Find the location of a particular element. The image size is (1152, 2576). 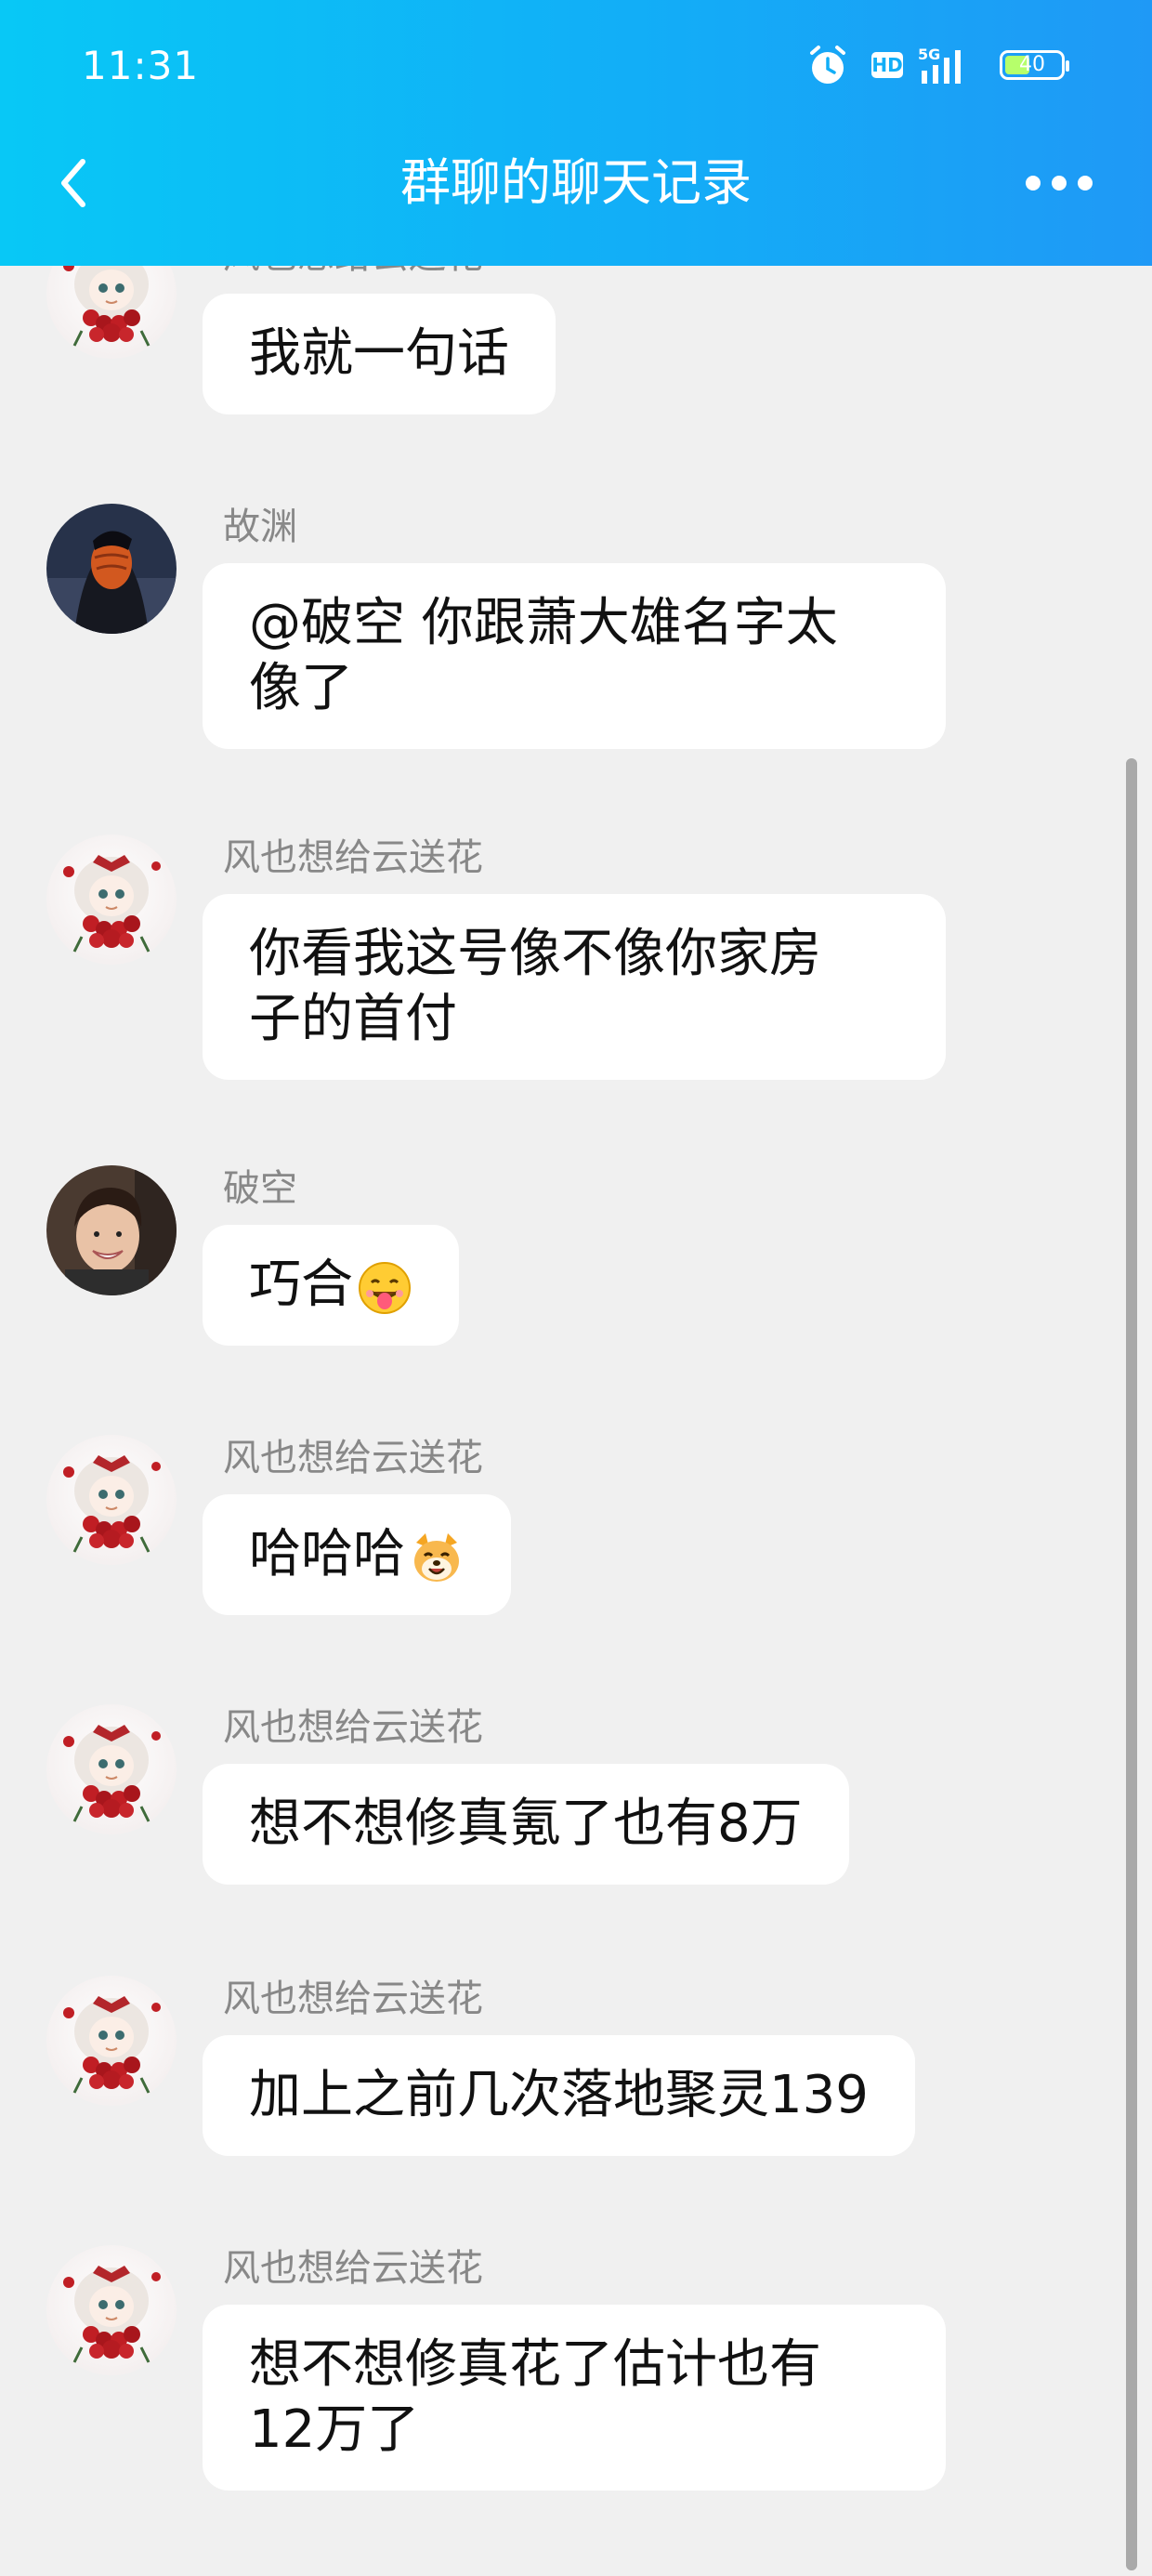

message-text: 我就一句话 is located at coordinates (379, 353).